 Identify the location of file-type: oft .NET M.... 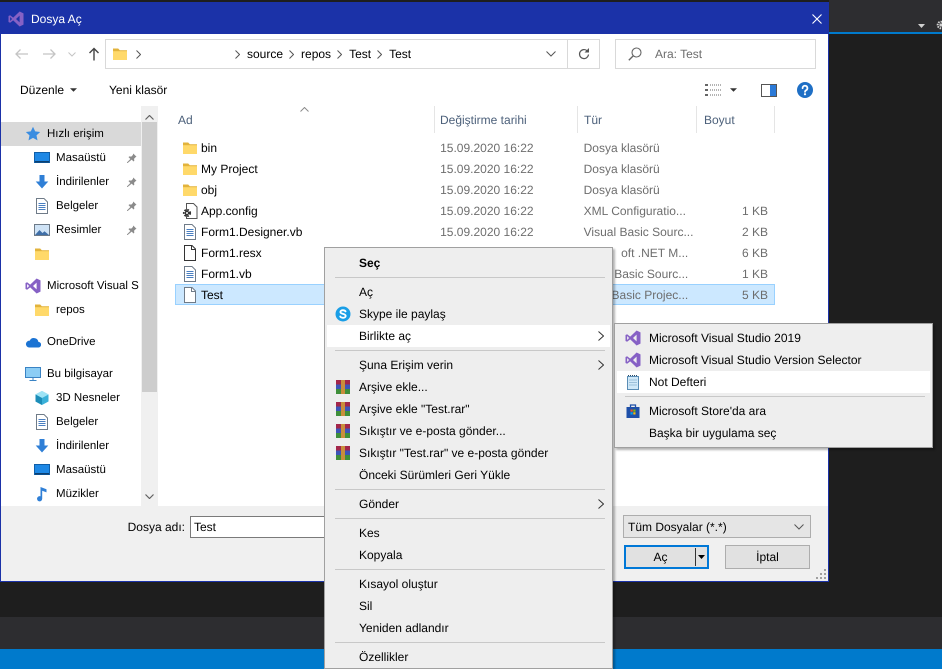
(654, 253).